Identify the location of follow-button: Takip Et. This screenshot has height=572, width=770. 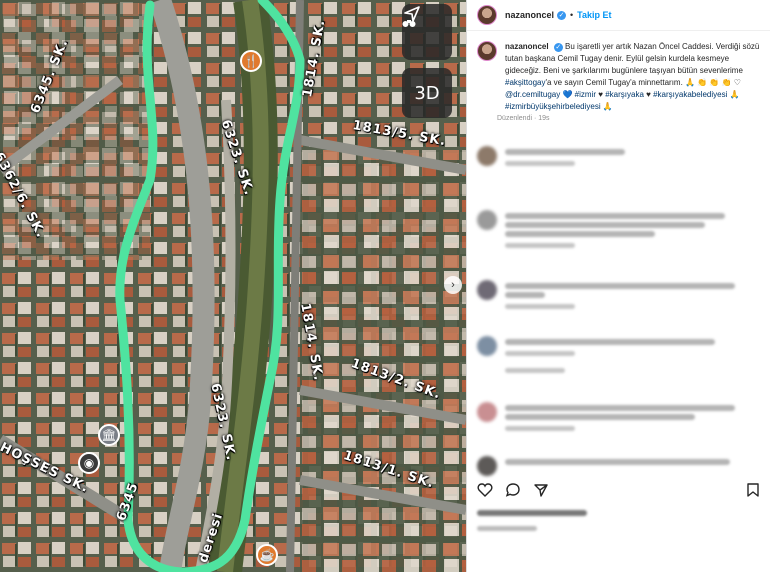
(594, 15).